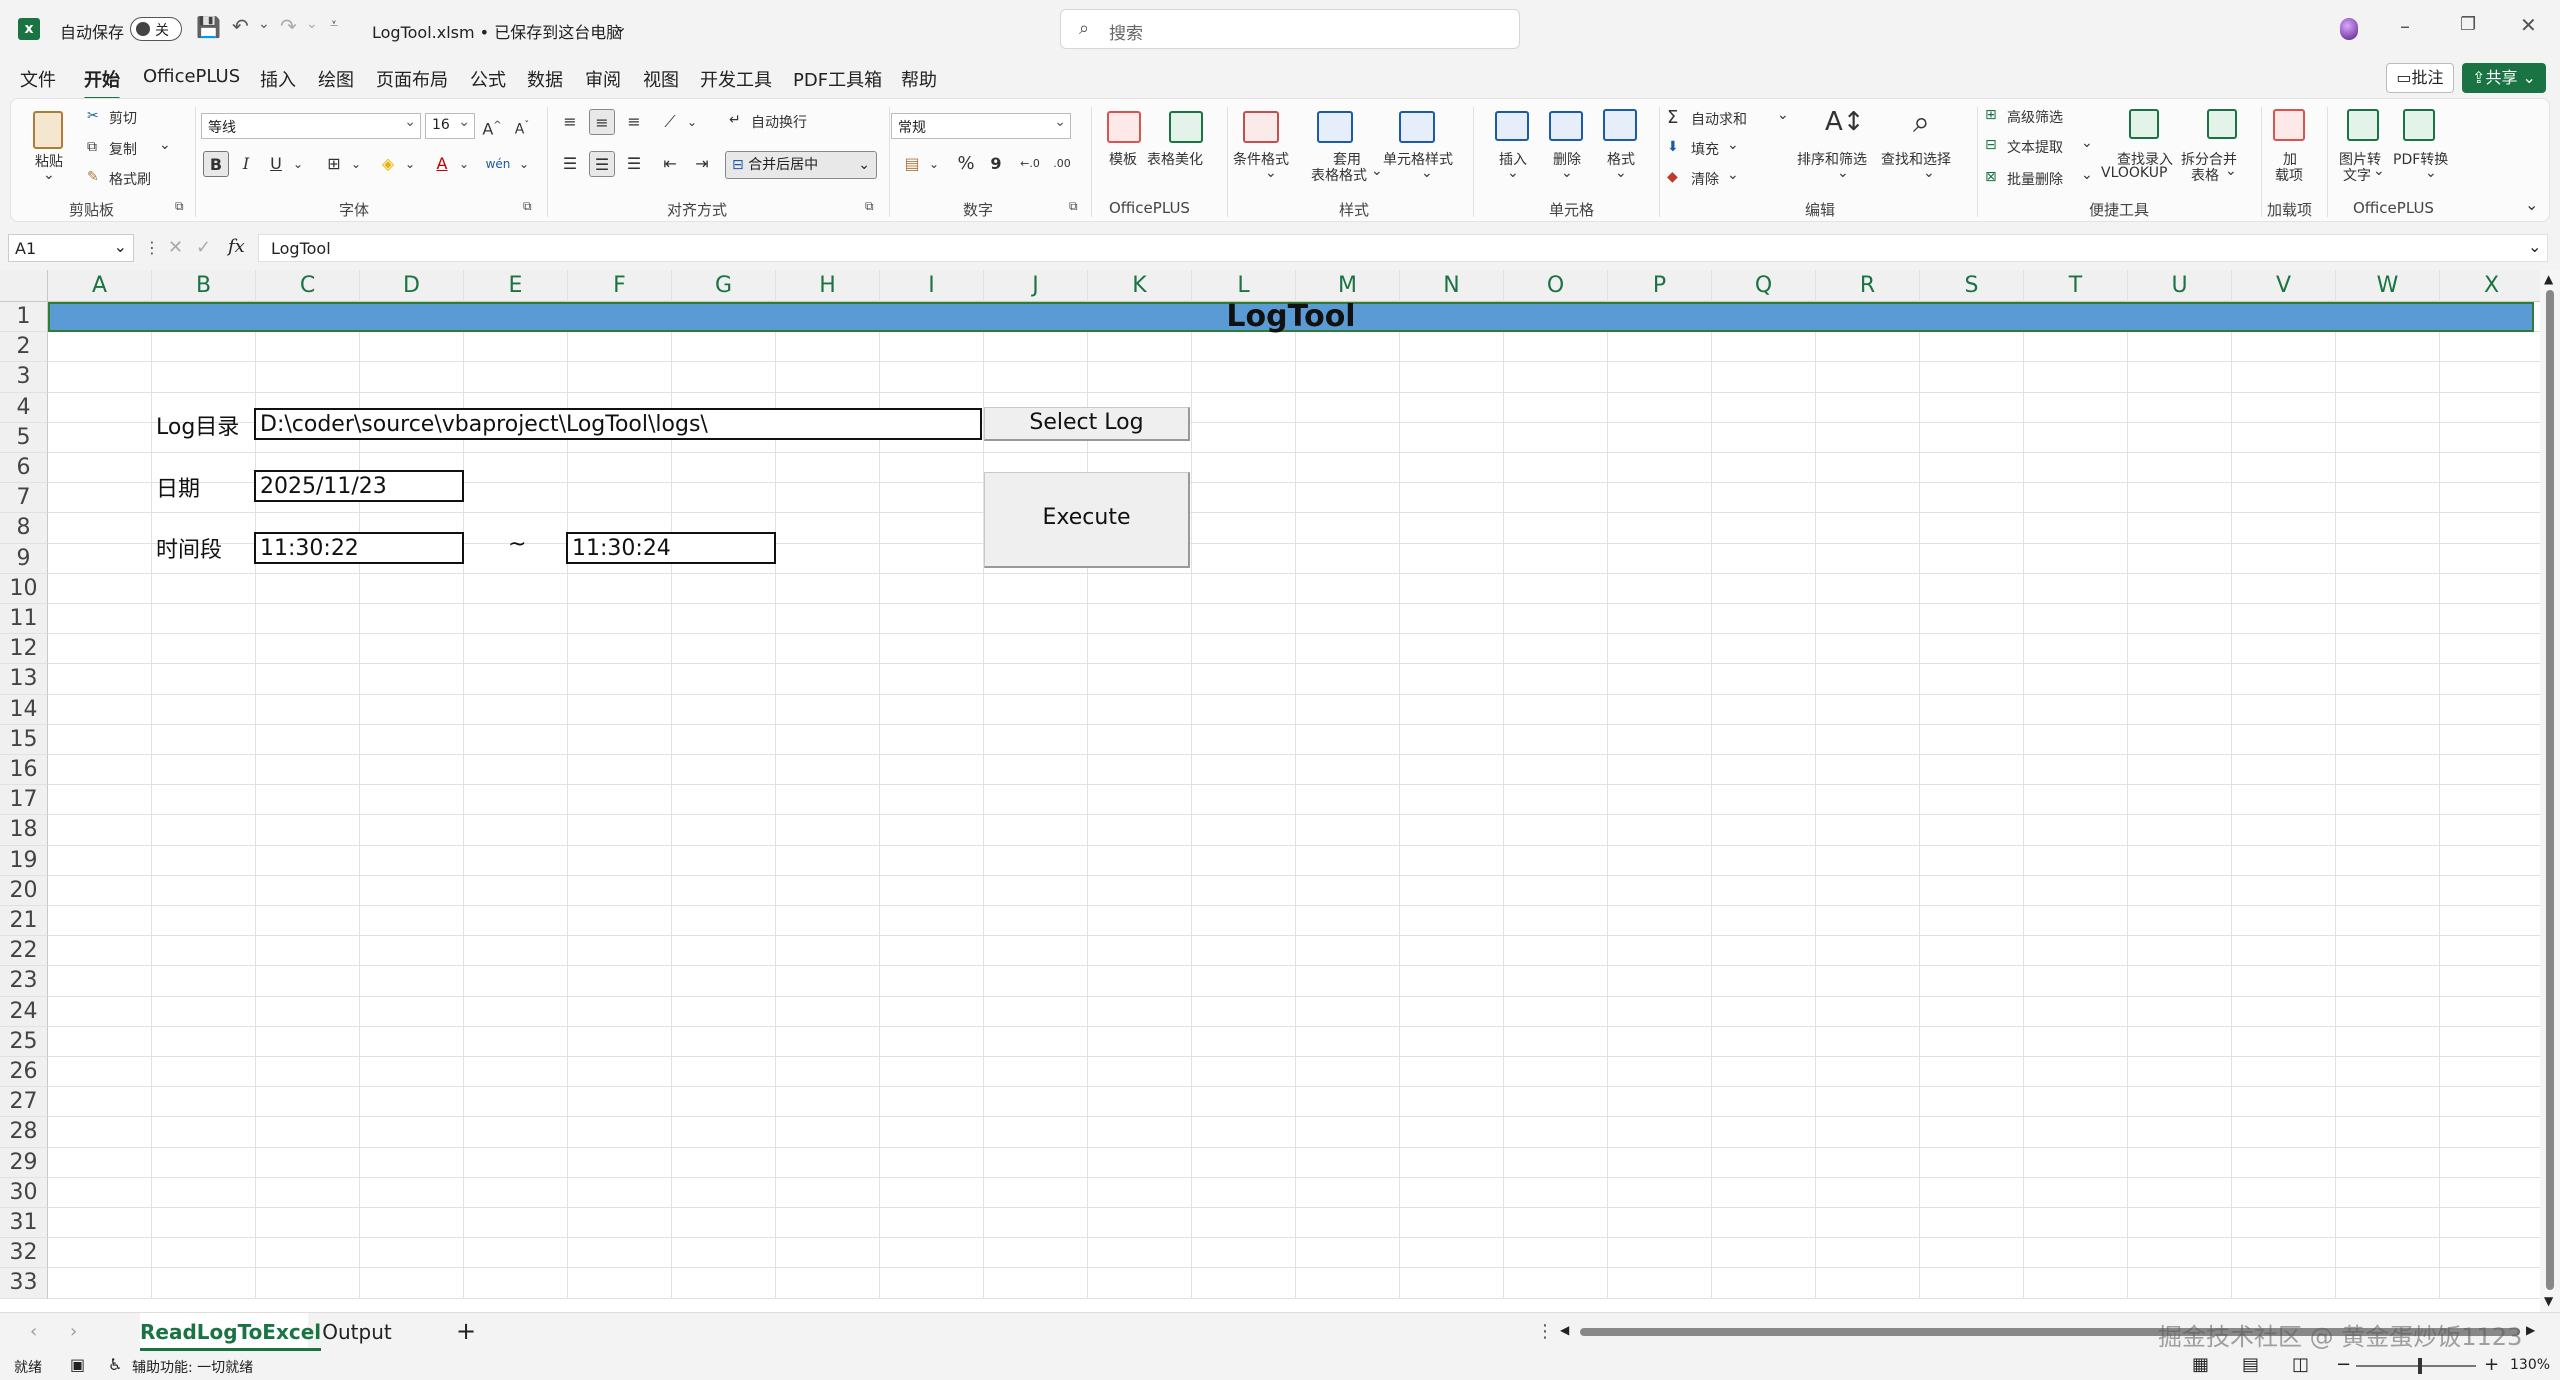 This screenshot has width=2560, height=1380. I want to click on row-header-31: 31, so click(24, 1223).